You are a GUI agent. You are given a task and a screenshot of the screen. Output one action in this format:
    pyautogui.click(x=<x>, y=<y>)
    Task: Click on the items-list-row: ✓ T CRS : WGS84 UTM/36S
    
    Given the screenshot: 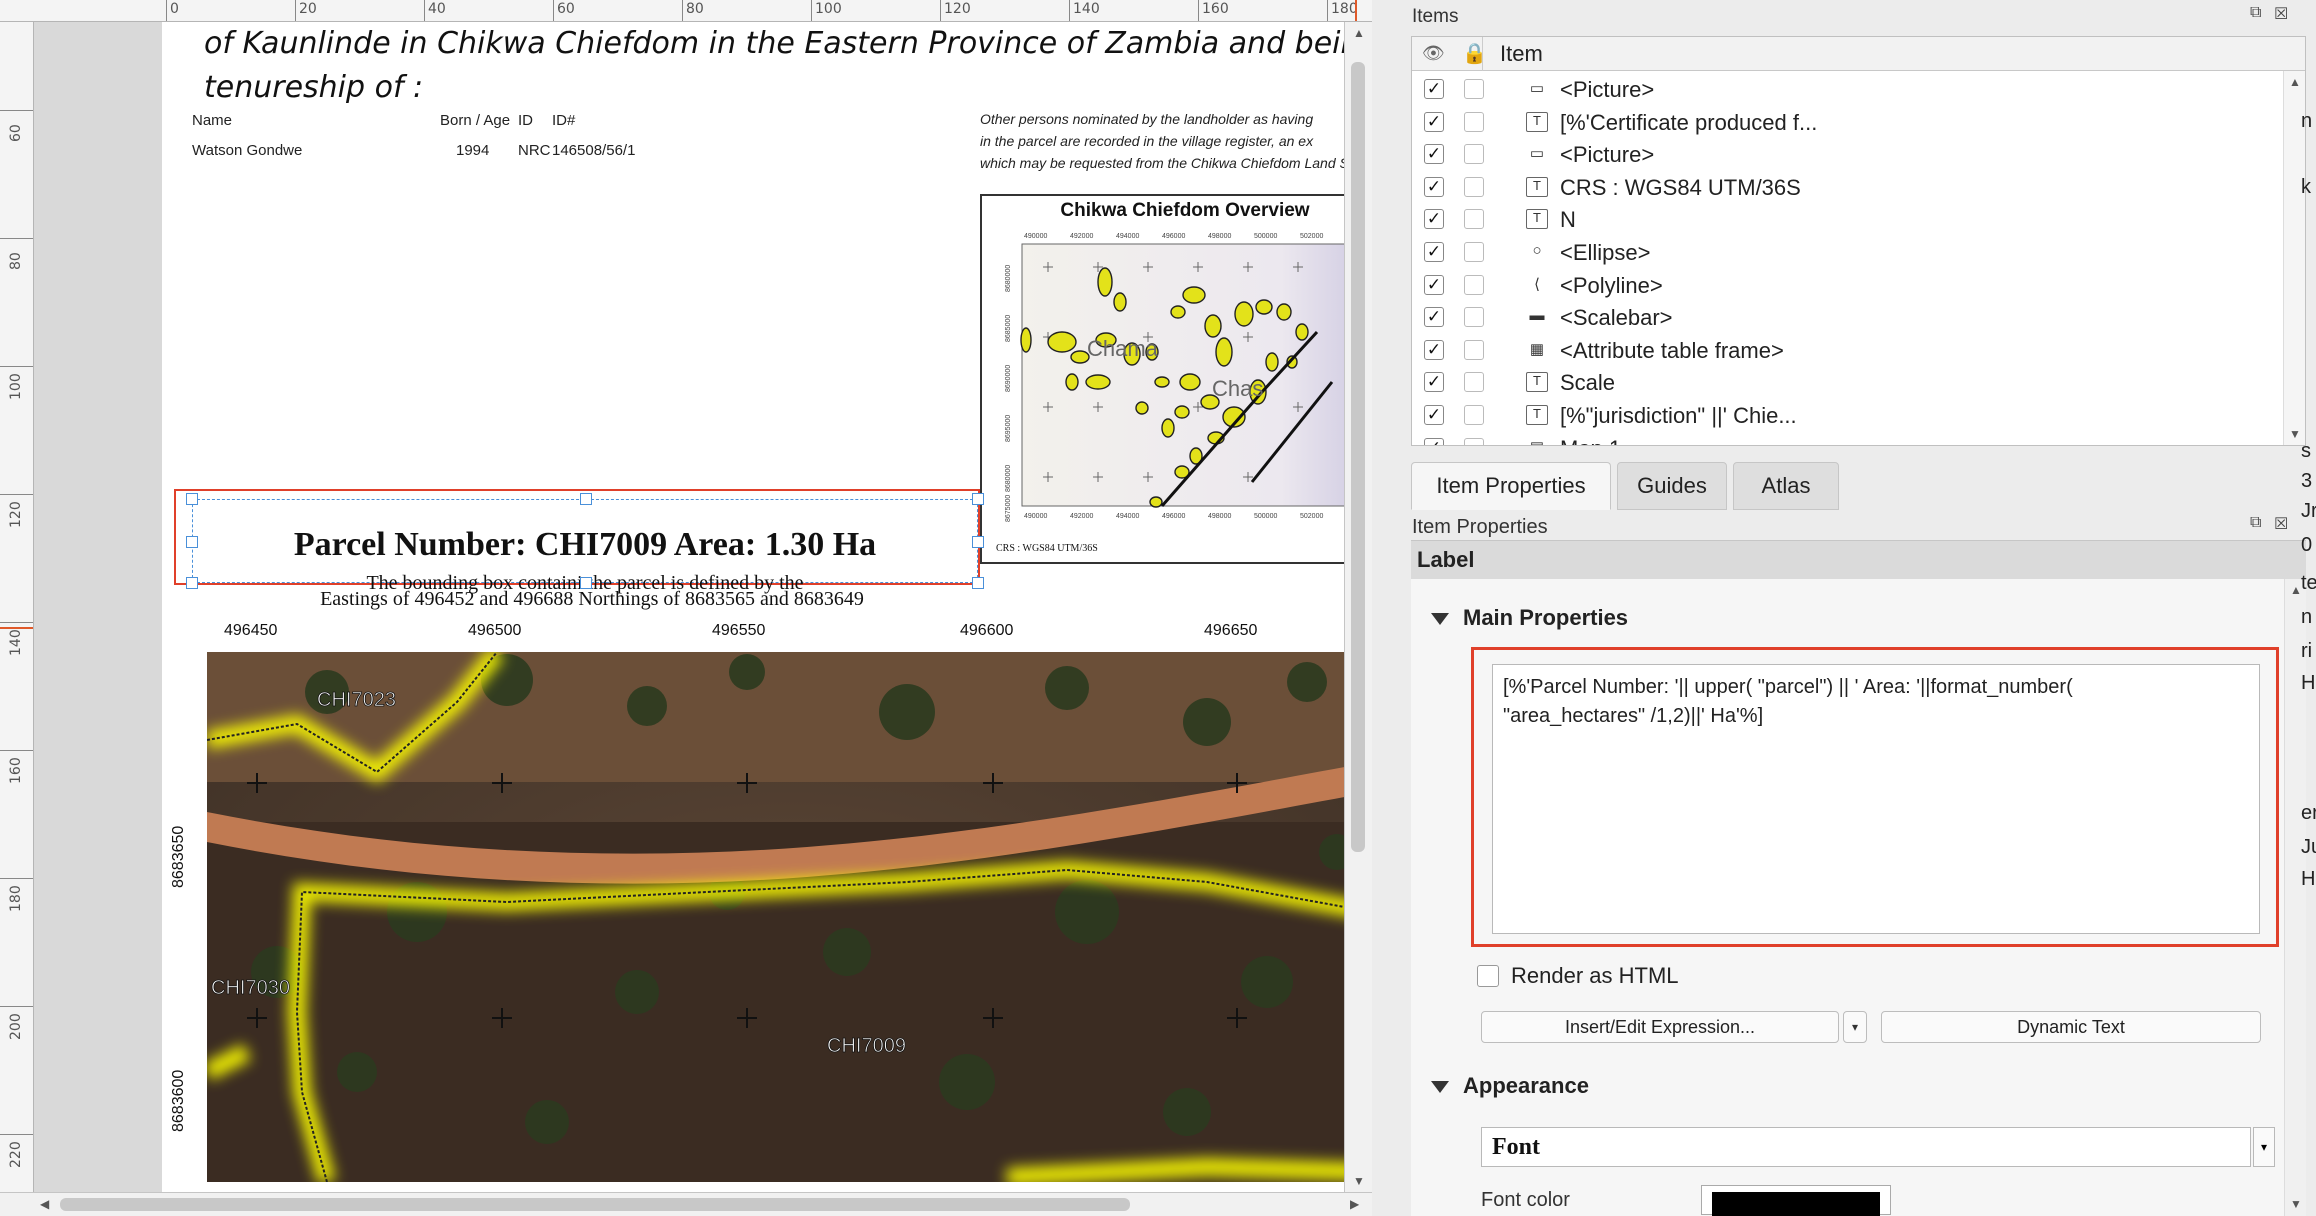 What is the action you would take?
    pyautogui.click(x=1842, y=187)
    